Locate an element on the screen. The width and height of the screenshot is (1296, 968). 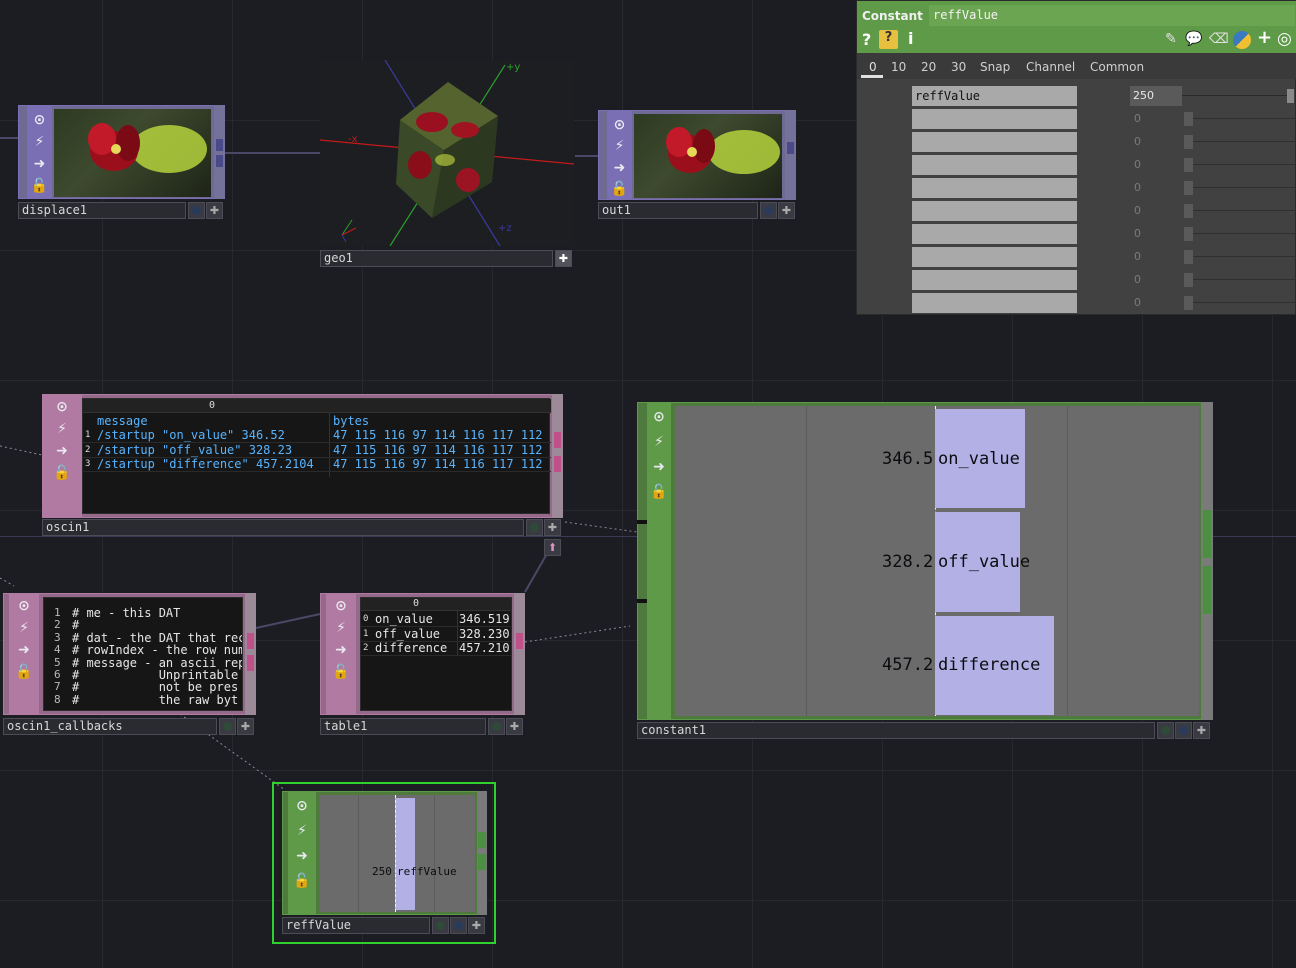
clear-icon: ⌫ is located at coordinates (1219, 39).